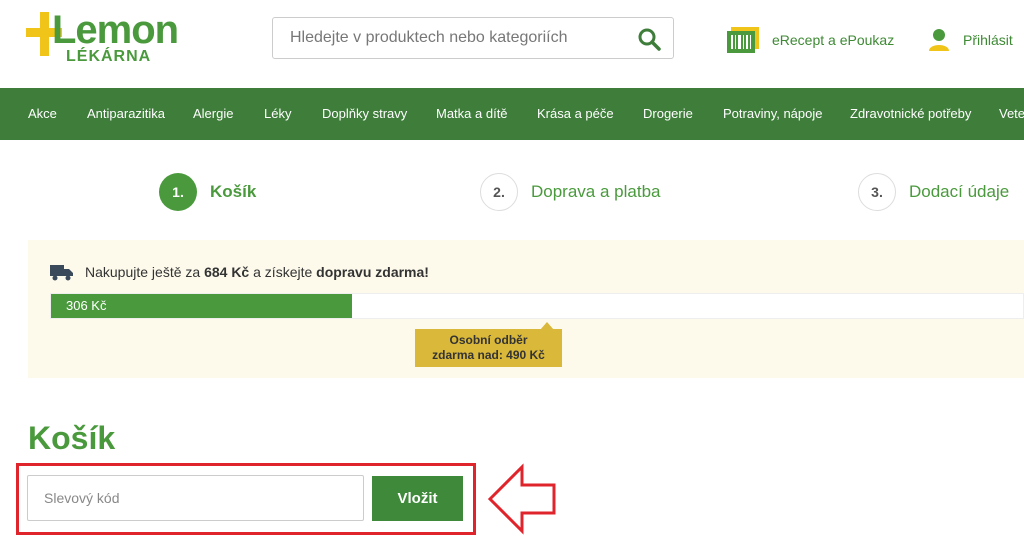 The height and width of the screenshot is (557, 1024). What do you see at coordinates (649, 39) in the screenshot?
I see `search-icon` at bounding box center [649, 39].